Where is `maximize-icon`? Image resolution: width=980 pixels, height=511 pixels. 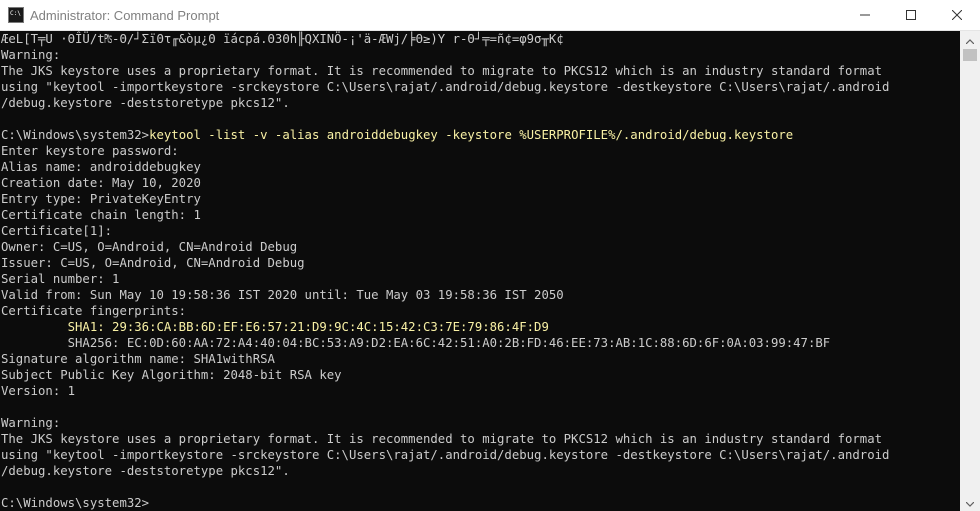 maximize-icon is located at coordinates (911, 15).